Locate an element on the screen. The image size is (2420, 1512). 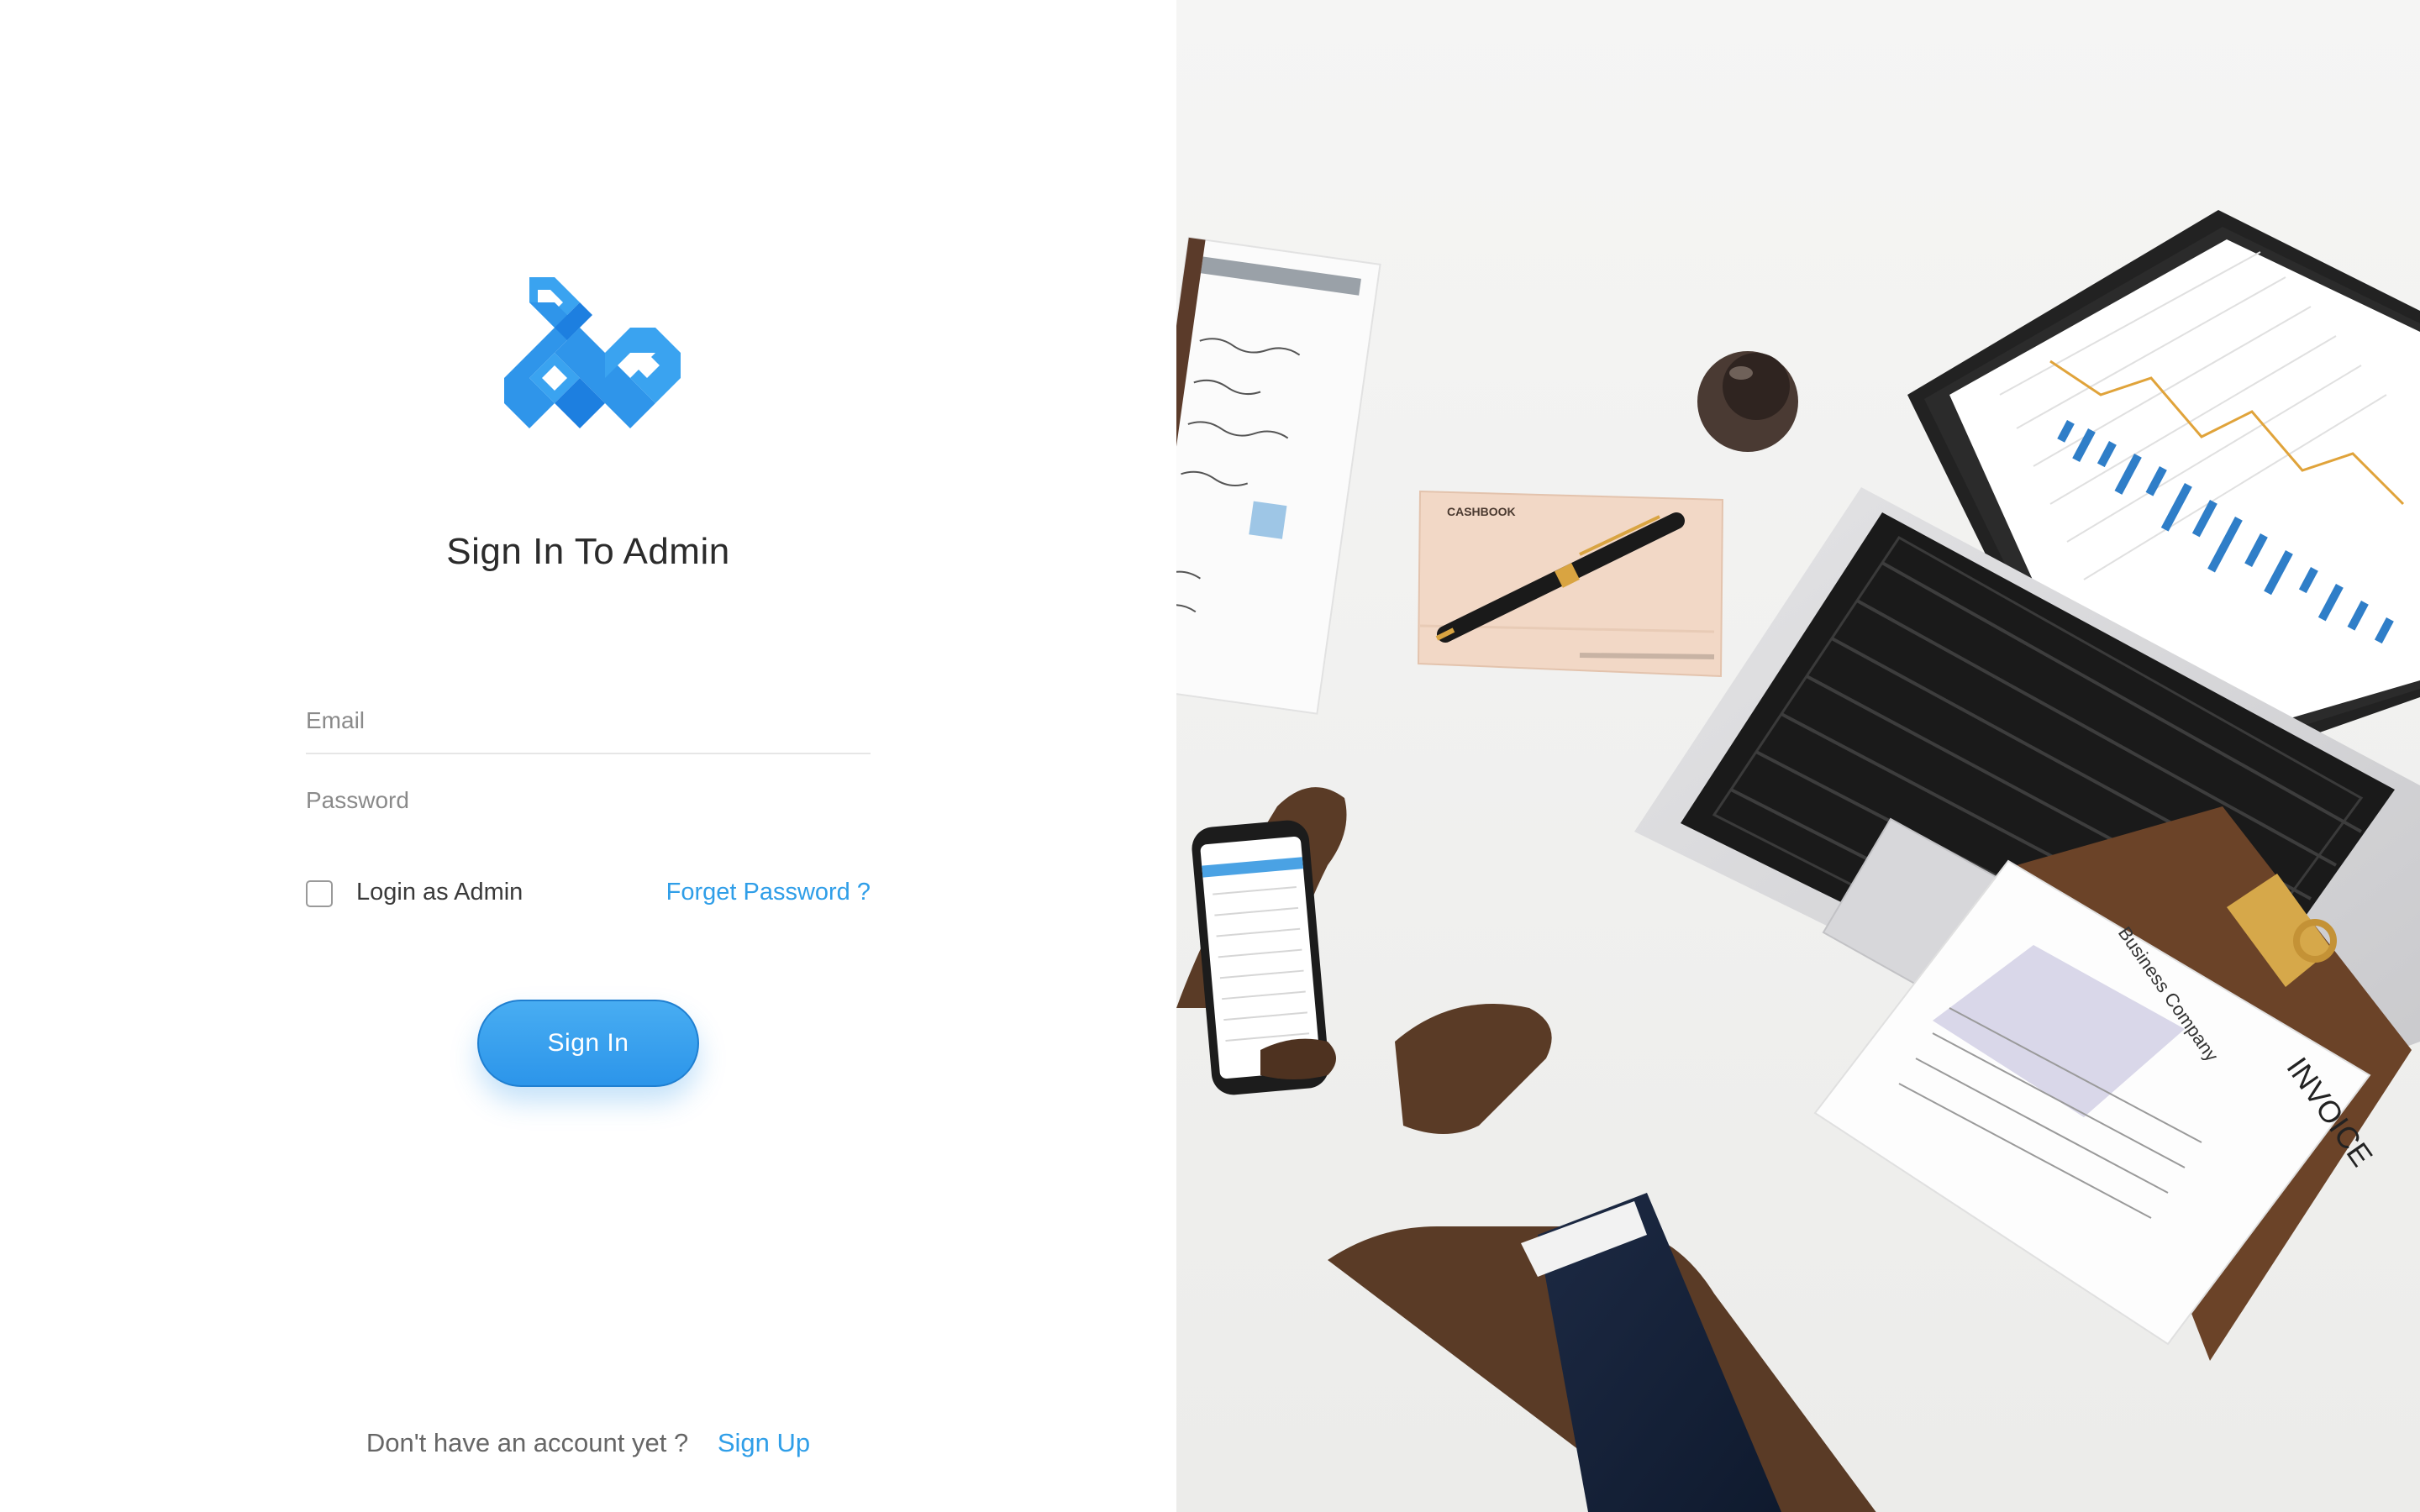
login-options: Login as Admin Forget Password ? is located at coordinates (588, 895).